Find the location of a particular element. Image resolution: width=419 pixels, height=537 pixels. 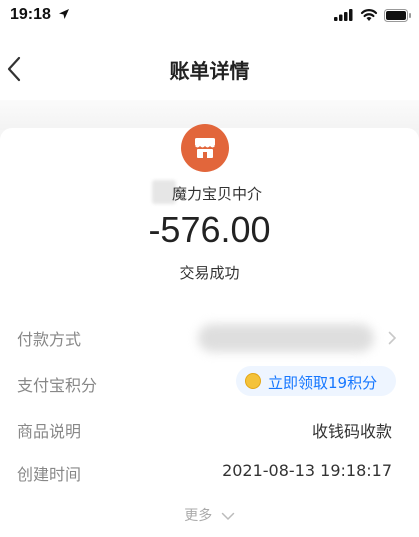

product-desc-label: 商品说明 is located at coordinates (49, 431).